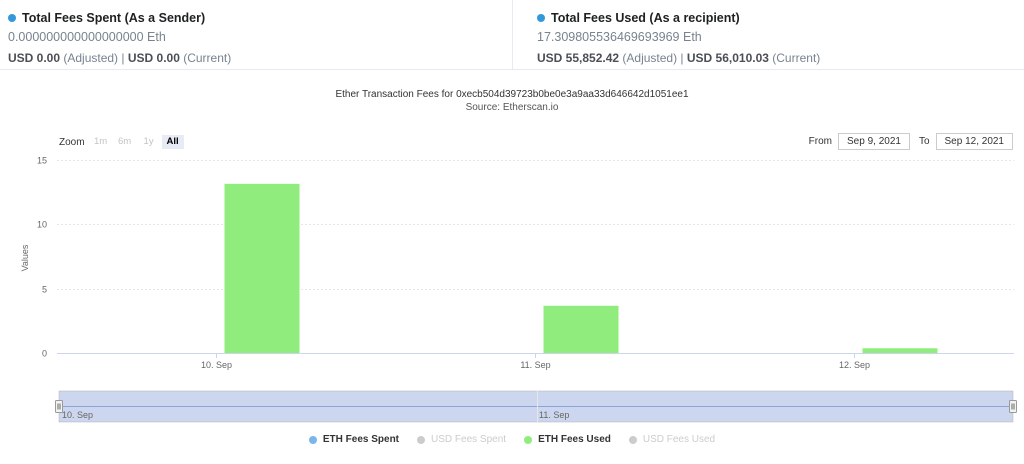  What do you see at coordinates (535, 365) in the screenshot?
I see `x-tick-label: 11. Sep` at bounding box center [535, 365].